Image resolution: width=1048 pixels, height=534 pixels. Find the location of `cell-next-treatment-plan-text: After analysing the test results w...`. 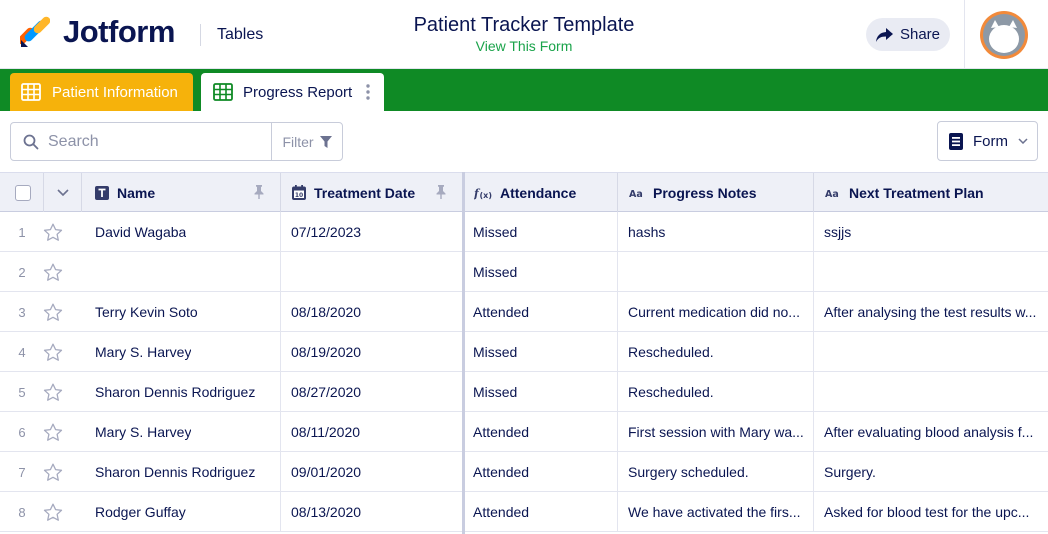

cell-next-treatment-plan-text: After analysing the test results w... is located at coordinates (930, 312).